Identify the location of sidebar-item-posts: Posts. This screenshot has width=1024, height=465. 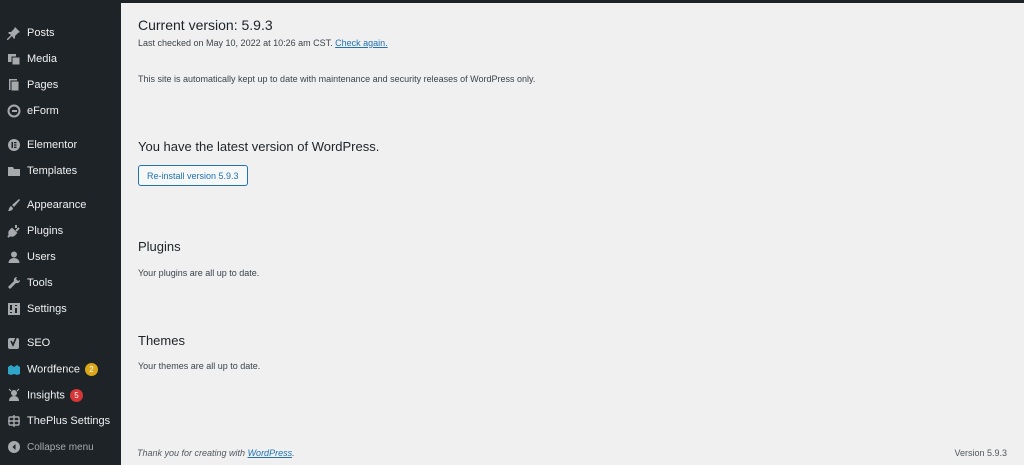
(60, 33).